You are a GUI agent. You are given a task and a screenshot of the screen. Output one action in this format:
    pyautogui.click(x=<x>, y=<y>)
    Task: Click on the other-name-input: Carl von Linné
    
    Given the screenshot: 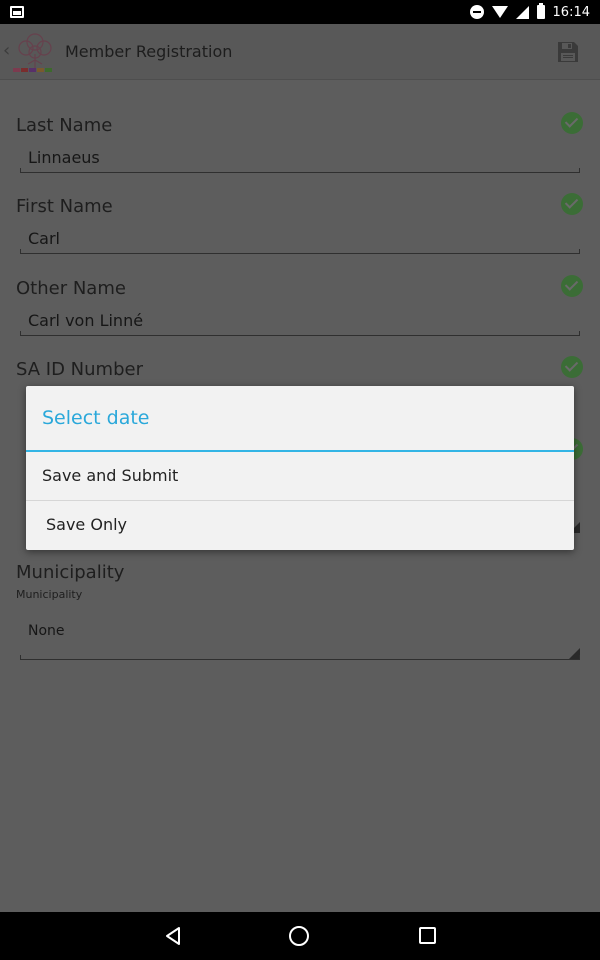 What is the action you would take?
    pyautogui.click(x=85, y=320)
    